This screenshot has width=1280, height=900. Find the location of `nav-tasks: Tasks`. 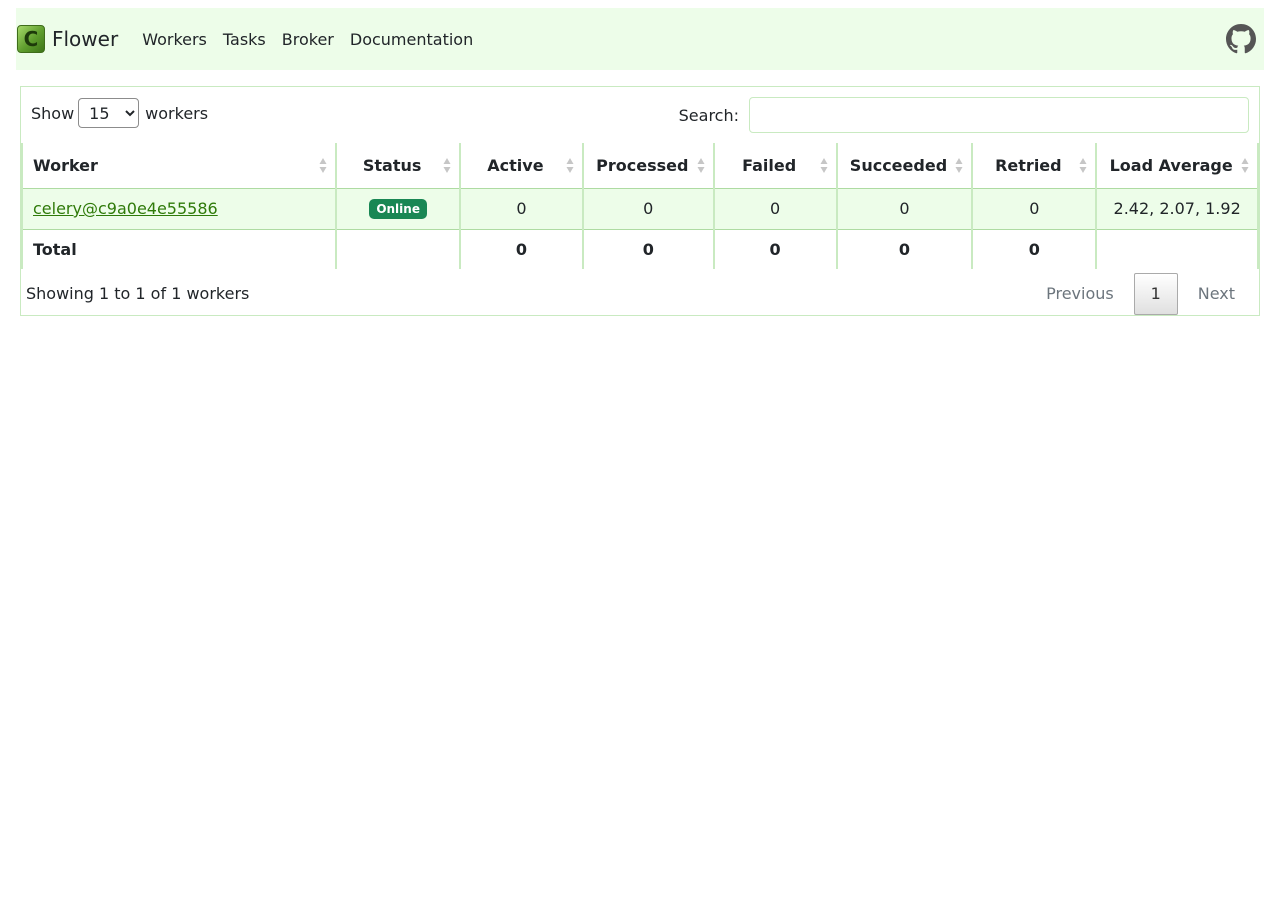

nav-tasks: Tasks is located at coordinates (244, 39).